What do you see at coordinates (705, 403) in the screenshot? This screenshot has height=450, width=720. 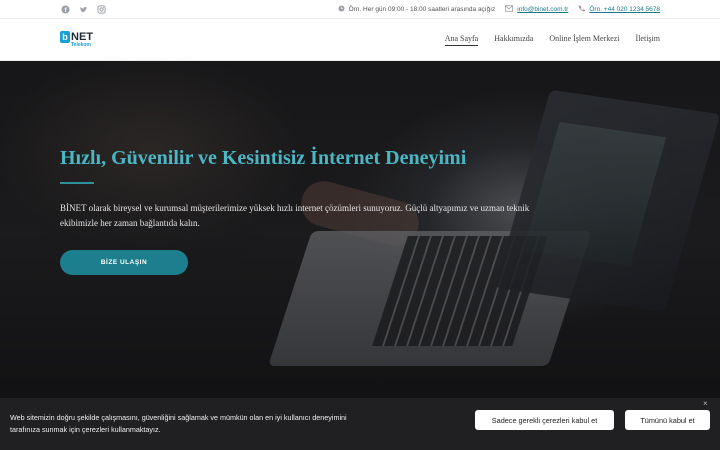 I see `close-icon: ×` at bounding box center [705, 403].